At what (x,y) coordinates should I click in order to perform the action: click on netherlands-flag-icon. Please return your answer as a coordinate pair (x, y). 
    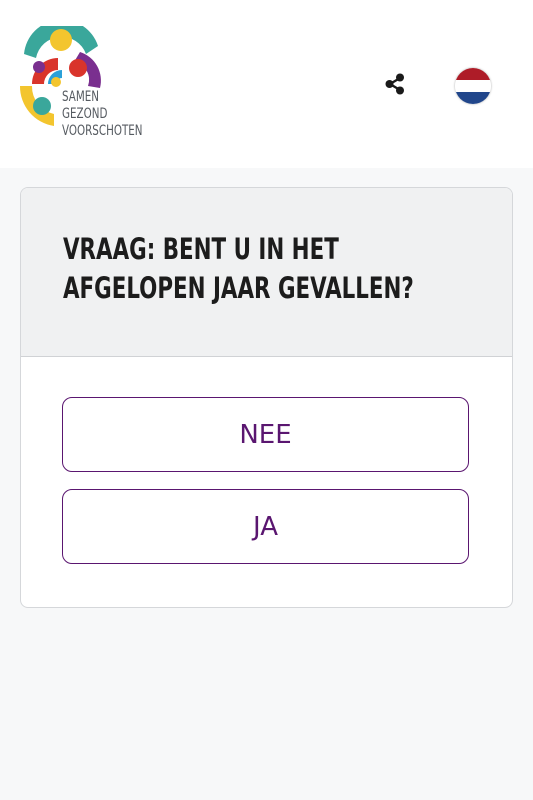
    Looking at the image, I should click on (473, 86).